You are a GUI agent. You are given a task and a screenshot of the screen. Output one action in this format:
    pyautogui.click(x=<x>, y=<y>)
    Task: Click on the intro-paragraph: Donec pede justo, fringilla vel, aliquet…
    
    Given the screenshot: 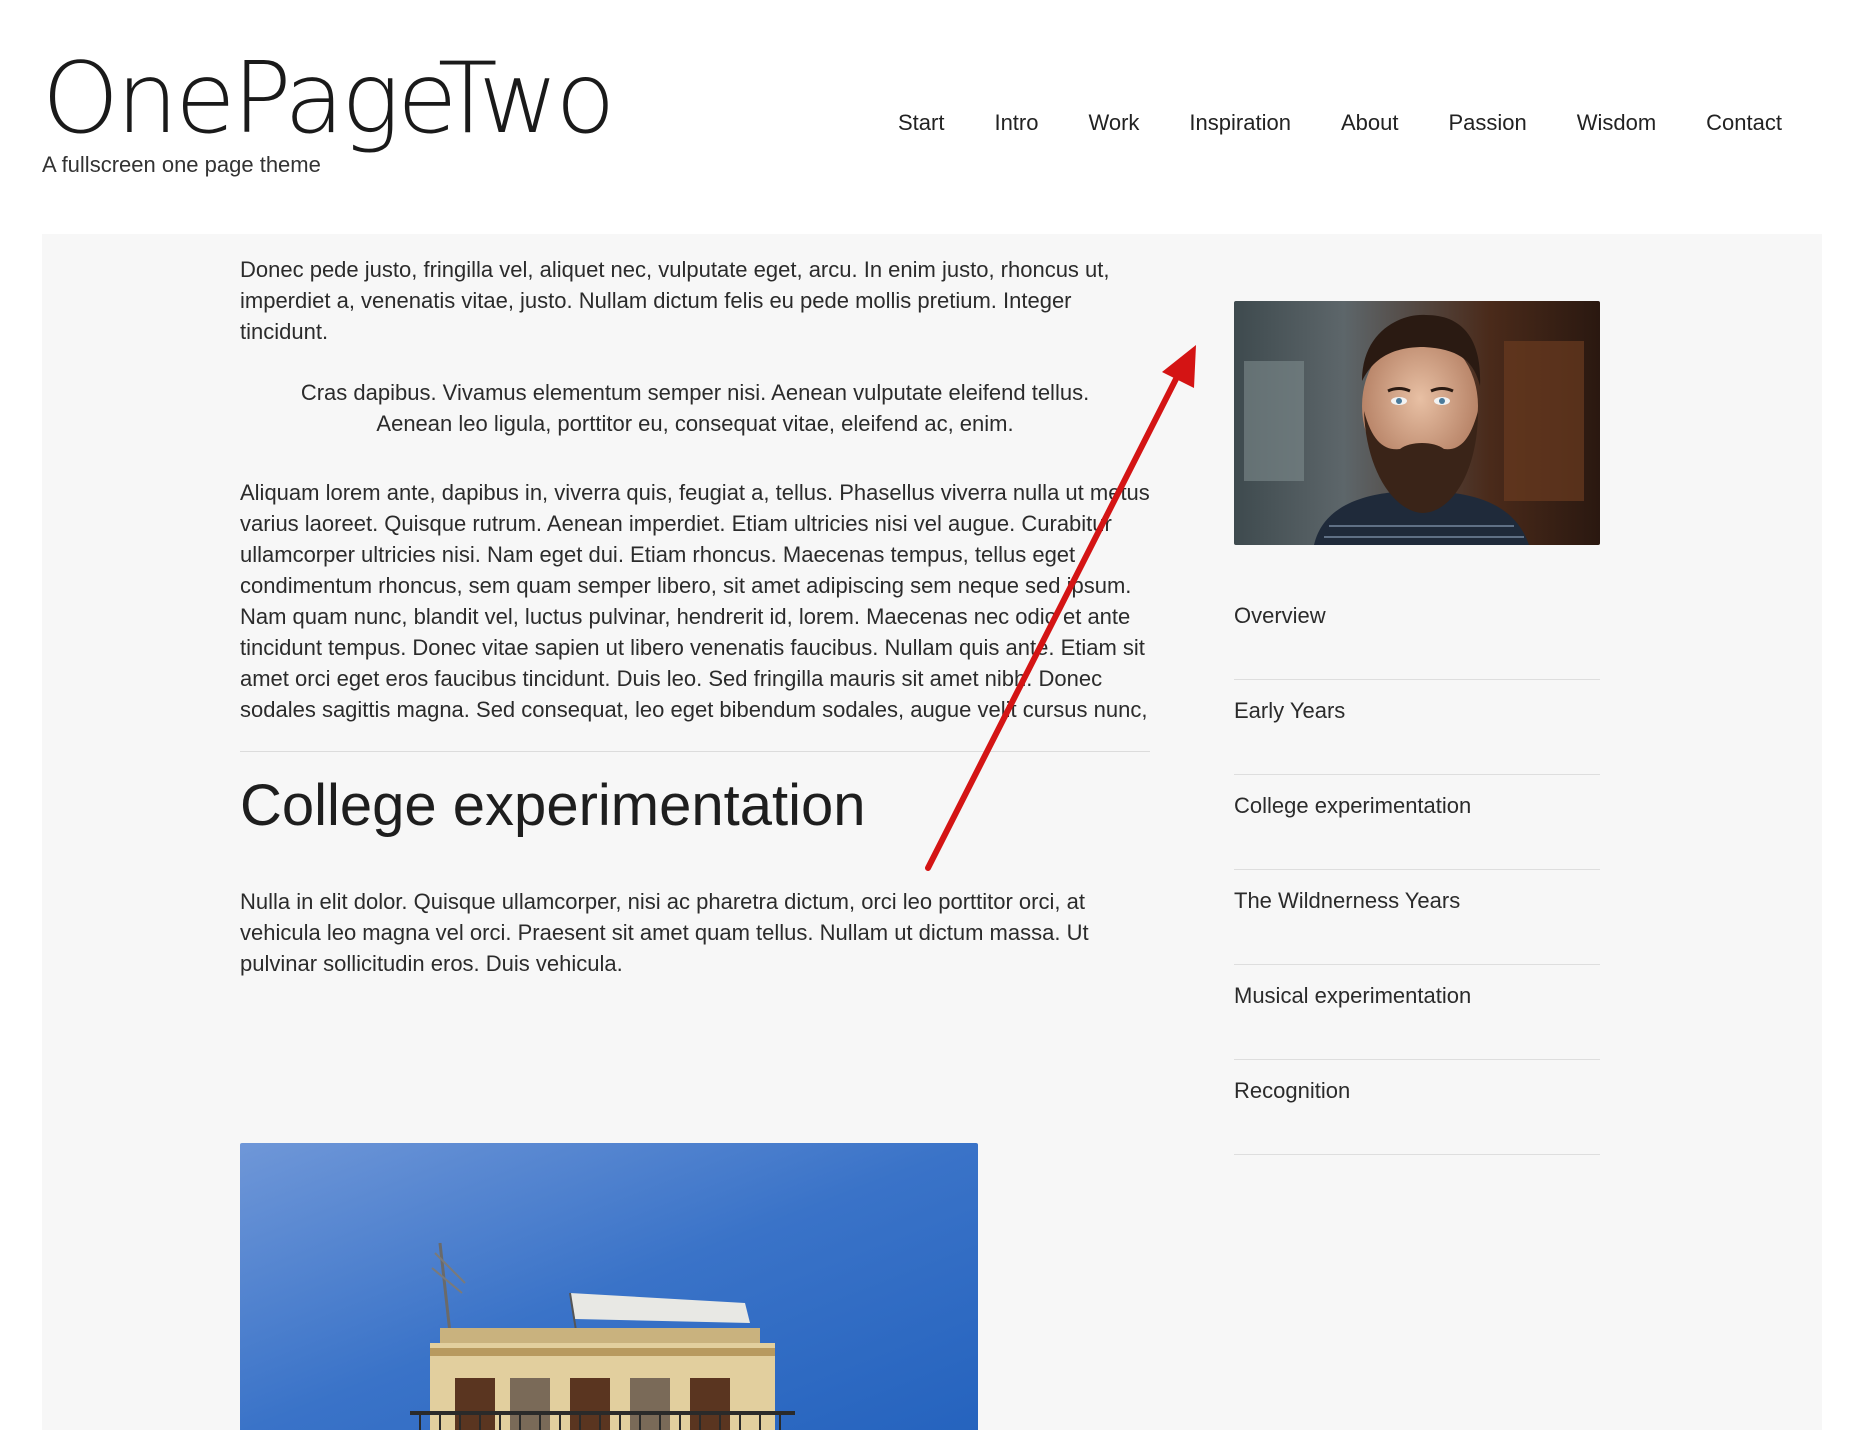 What is the action you would take?
    pyautogui.click(x=675, y=300)
    